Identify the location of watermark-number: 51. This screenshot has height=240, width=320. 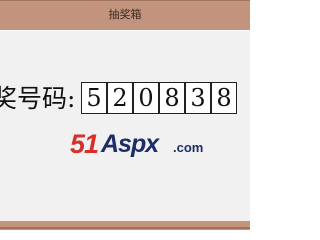
(84, 144).